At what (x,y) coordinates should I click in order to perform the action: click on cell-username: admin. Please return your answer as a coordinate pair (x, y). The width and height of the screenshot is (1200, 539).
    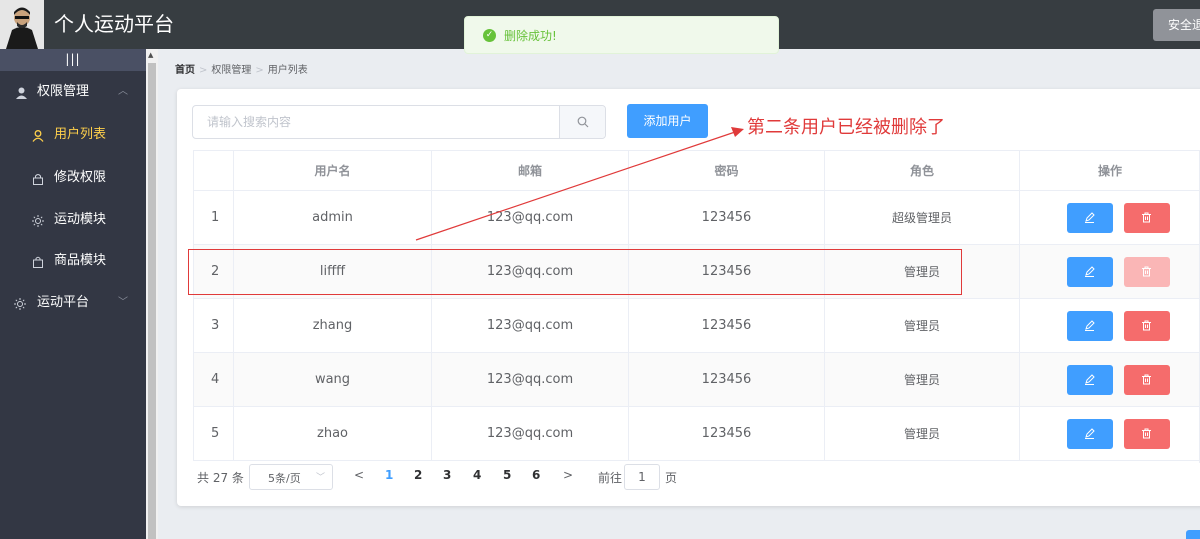
    Looking at the image, I should click on (332, 217).